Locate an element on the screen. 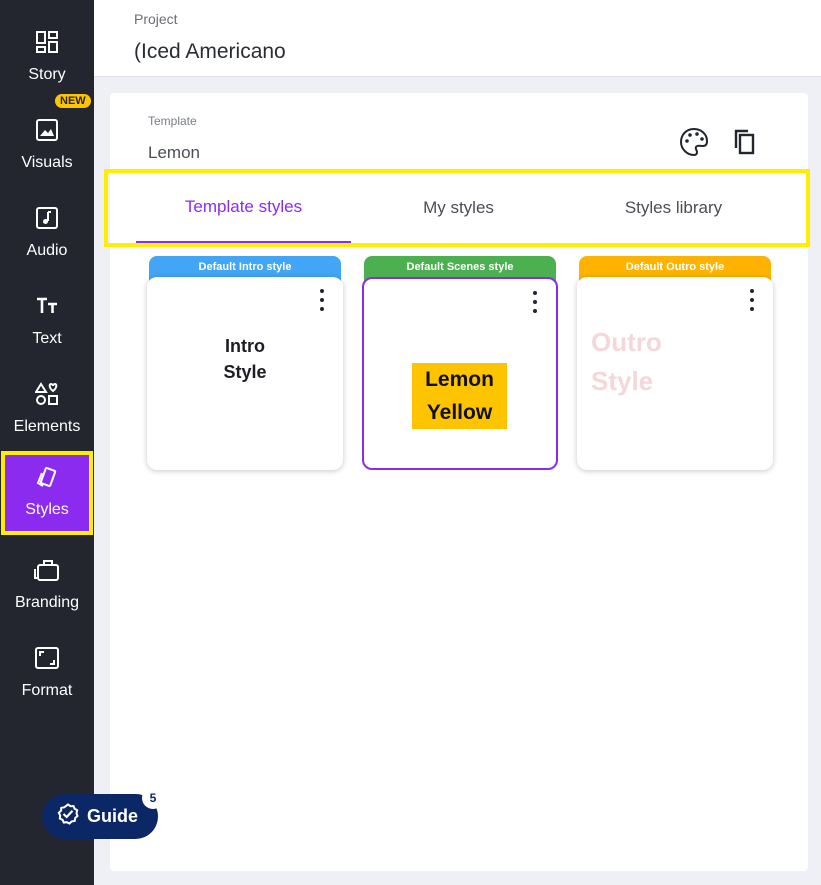 Image resolution: width=821 pixels, height=885 pixels. tab-my-styles: My styles is located at coordinates (458, 208).